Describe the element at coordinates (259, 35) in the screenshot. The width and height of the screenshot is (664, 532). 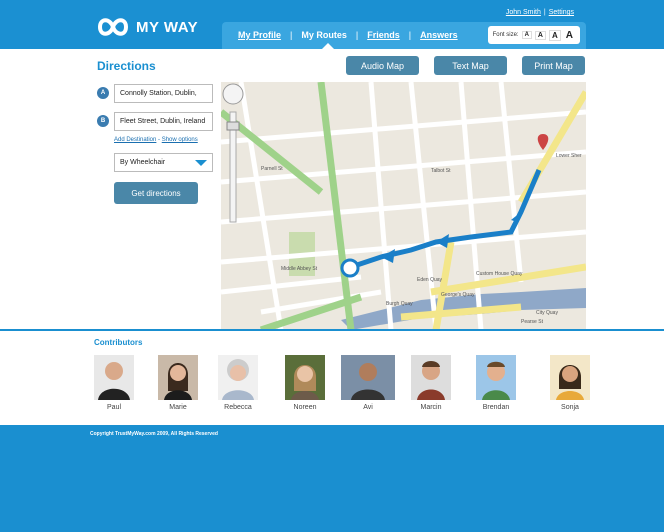
I see `nav-my-profile: My Profile` at that location.